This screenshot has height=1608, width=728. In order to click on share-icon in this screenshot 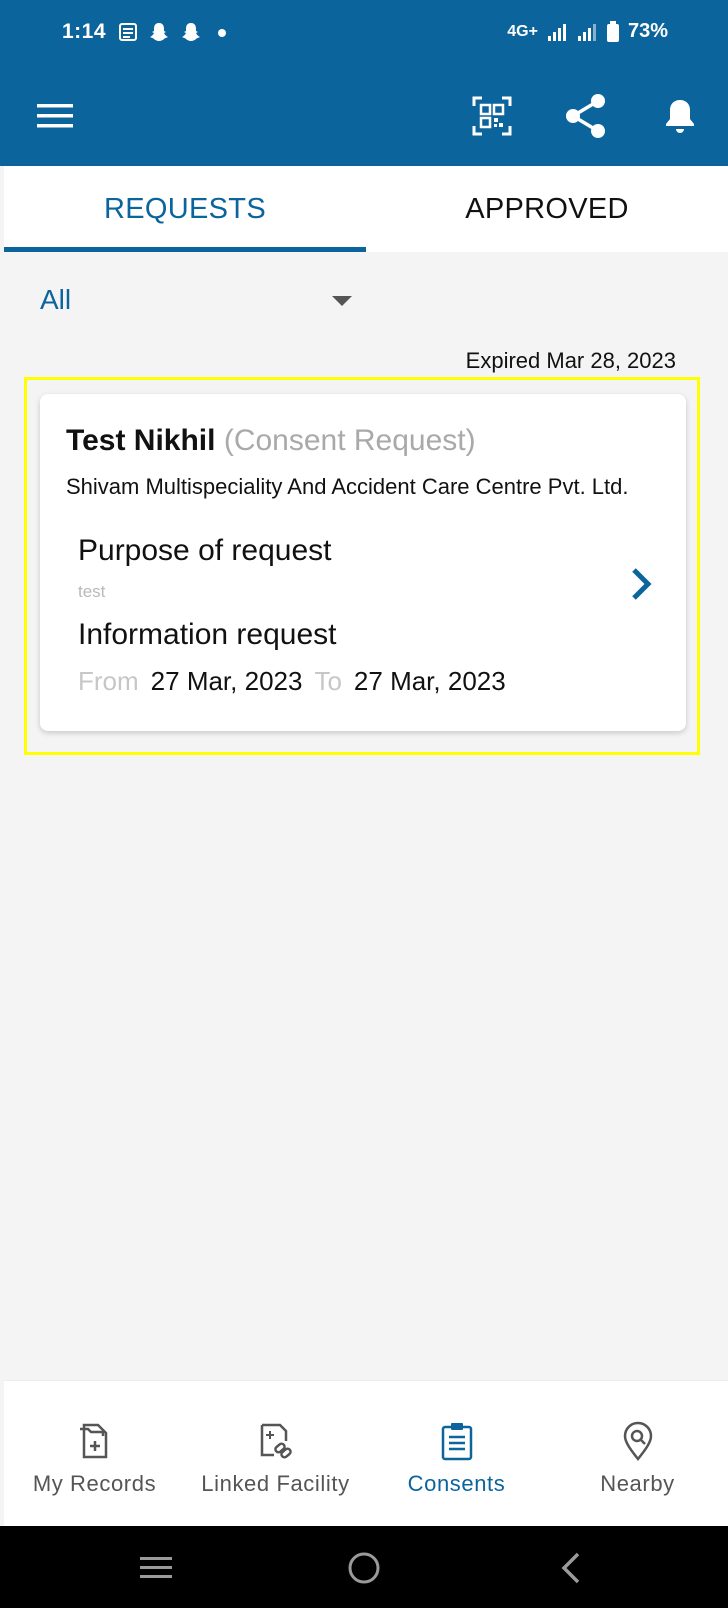, I will do `click(585, 116)`.